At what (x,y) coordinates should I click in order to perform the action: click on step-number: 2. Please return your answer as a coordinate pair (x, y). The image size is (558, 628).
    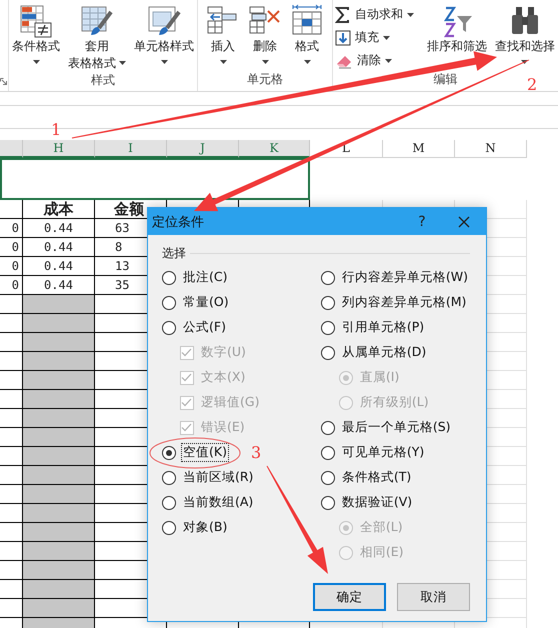
    Looking at the image, I should click on (532, 85).